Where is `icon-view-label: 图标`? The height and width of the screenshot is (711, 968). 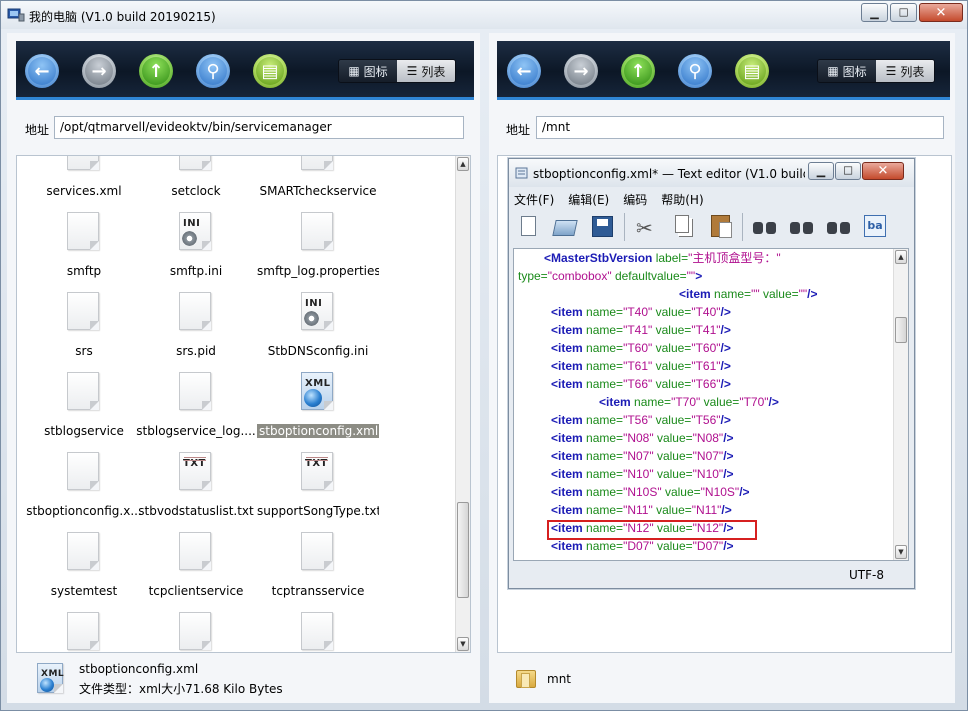 icon-view-label: 图标 is located at coordinates (375, 71).